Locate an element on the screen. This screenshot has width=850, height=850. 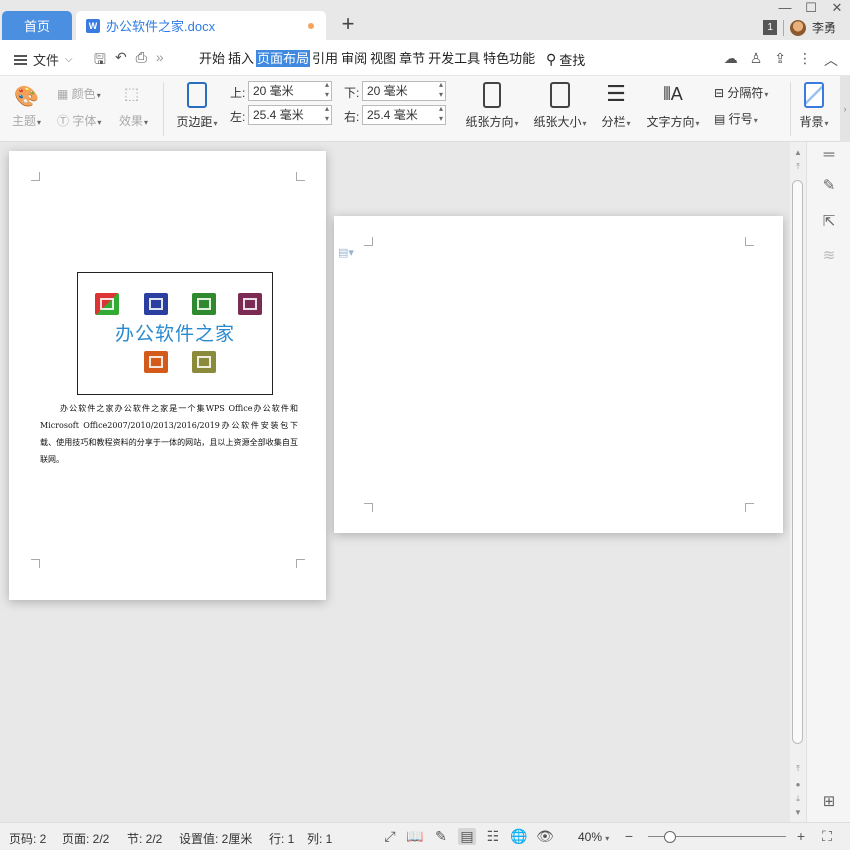
file-menu: 文件 ⌵ is located at coordinates (43, 59).